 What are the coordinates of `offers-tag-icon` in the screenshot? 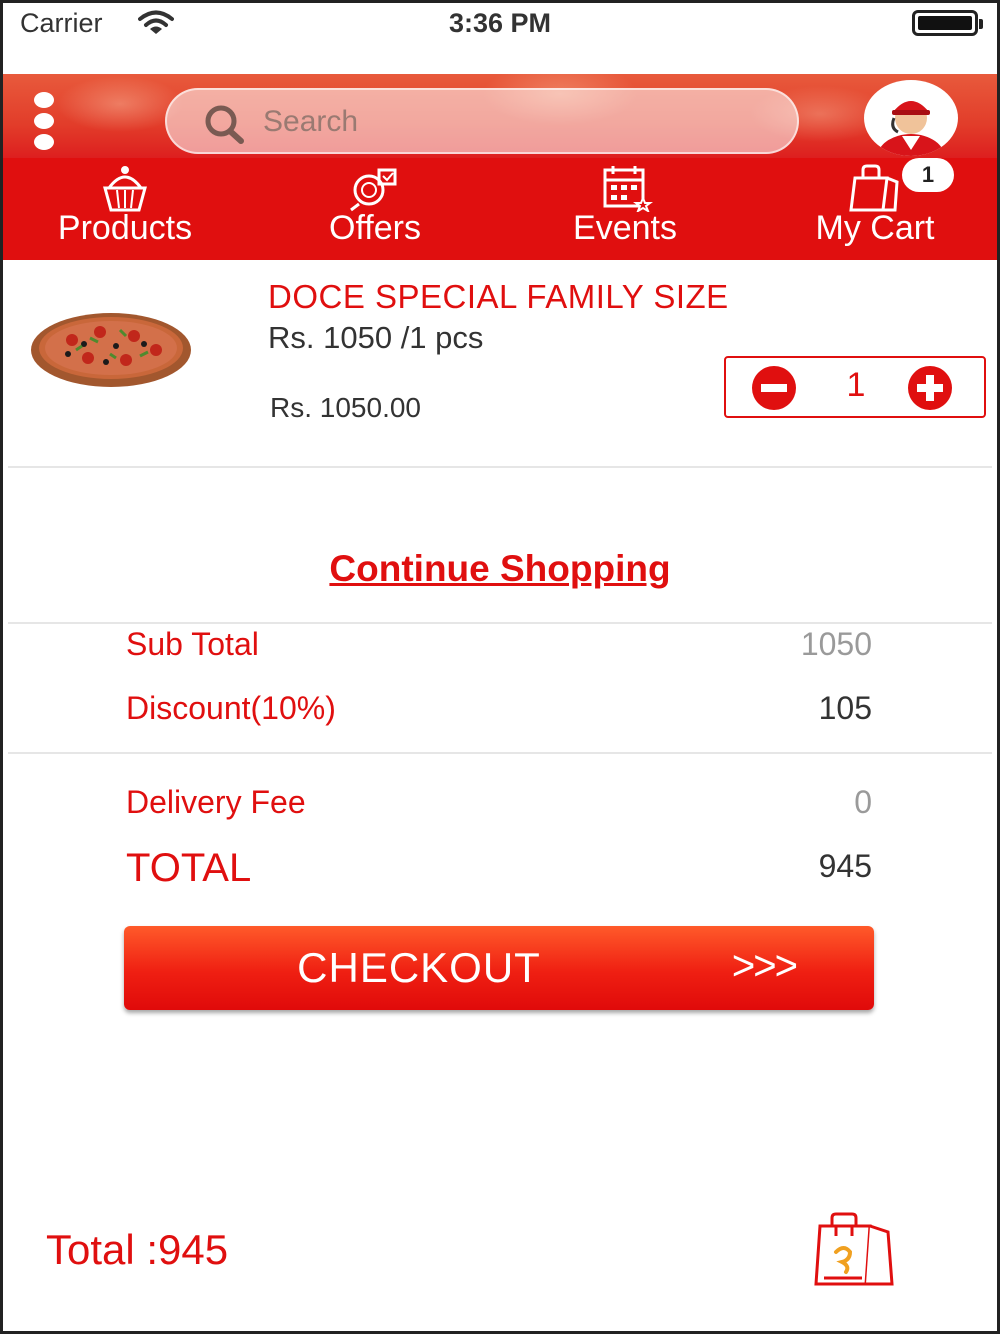 It's located at (373, 190).